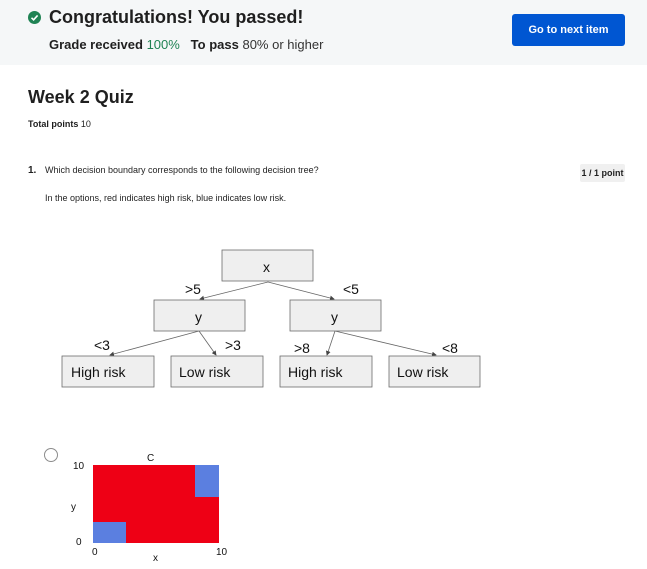 Image resolution: width=647 pixels, height=569 pixels. What do you see at coordinates (79, 466) in the screenshot?
I see `y-tick-top: 10` at bounding box center [79, 466].